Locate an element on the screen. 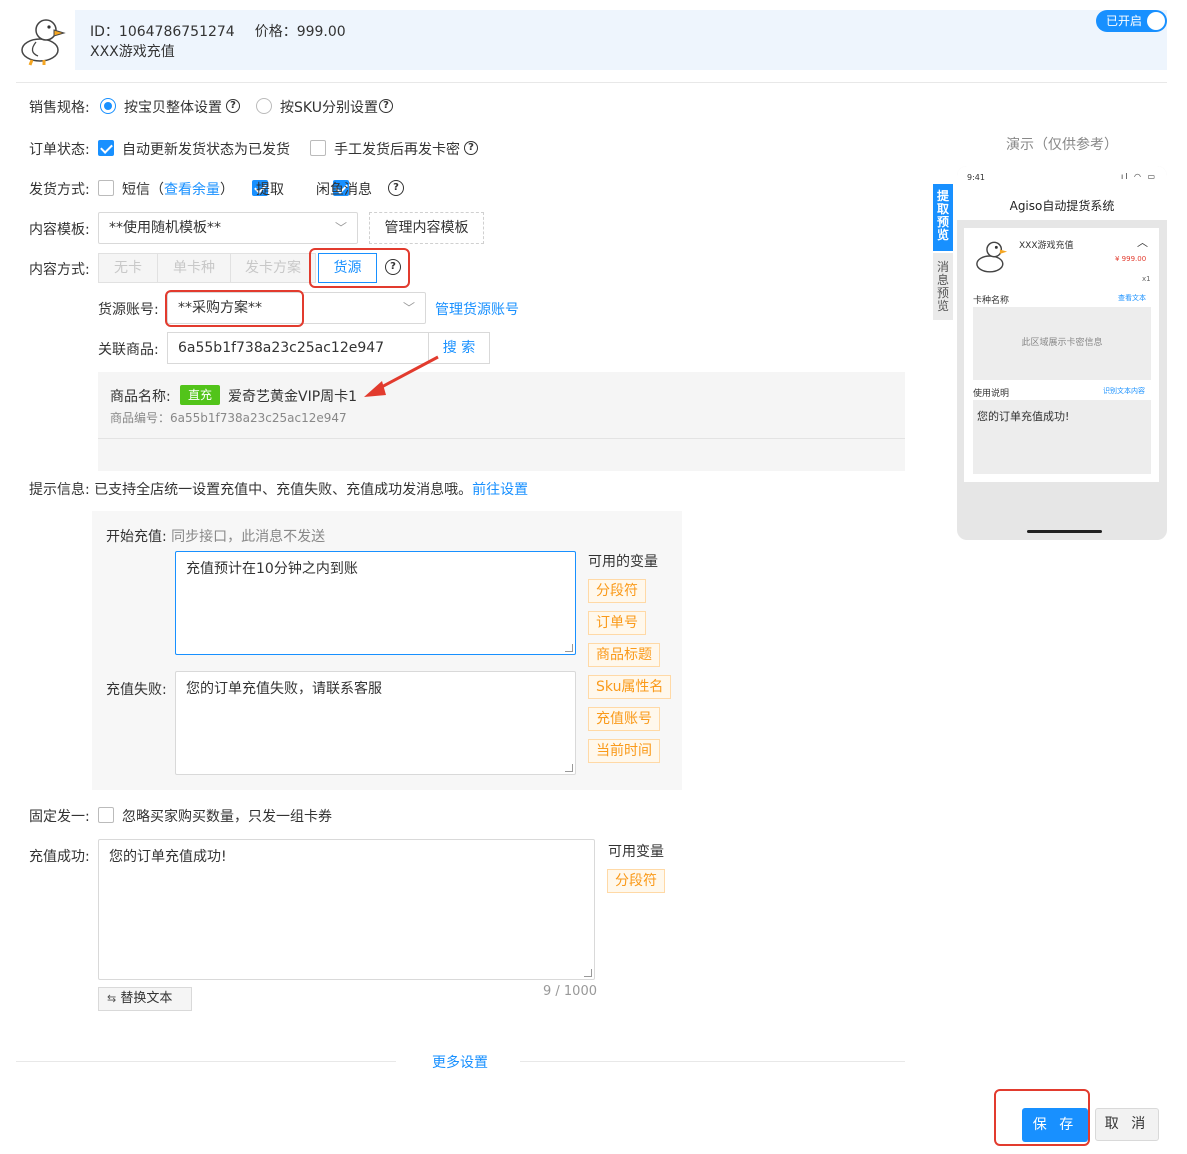 The width and height of the screenshot is (1187, 1154). method-single-card: 单卡种 is located at coordinates (194, 268).